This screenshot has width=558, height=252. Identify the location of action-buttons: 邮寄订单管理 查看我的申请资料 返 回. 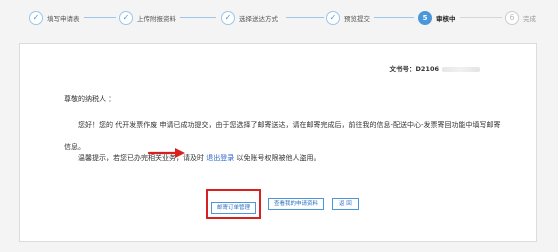
(282, 204).